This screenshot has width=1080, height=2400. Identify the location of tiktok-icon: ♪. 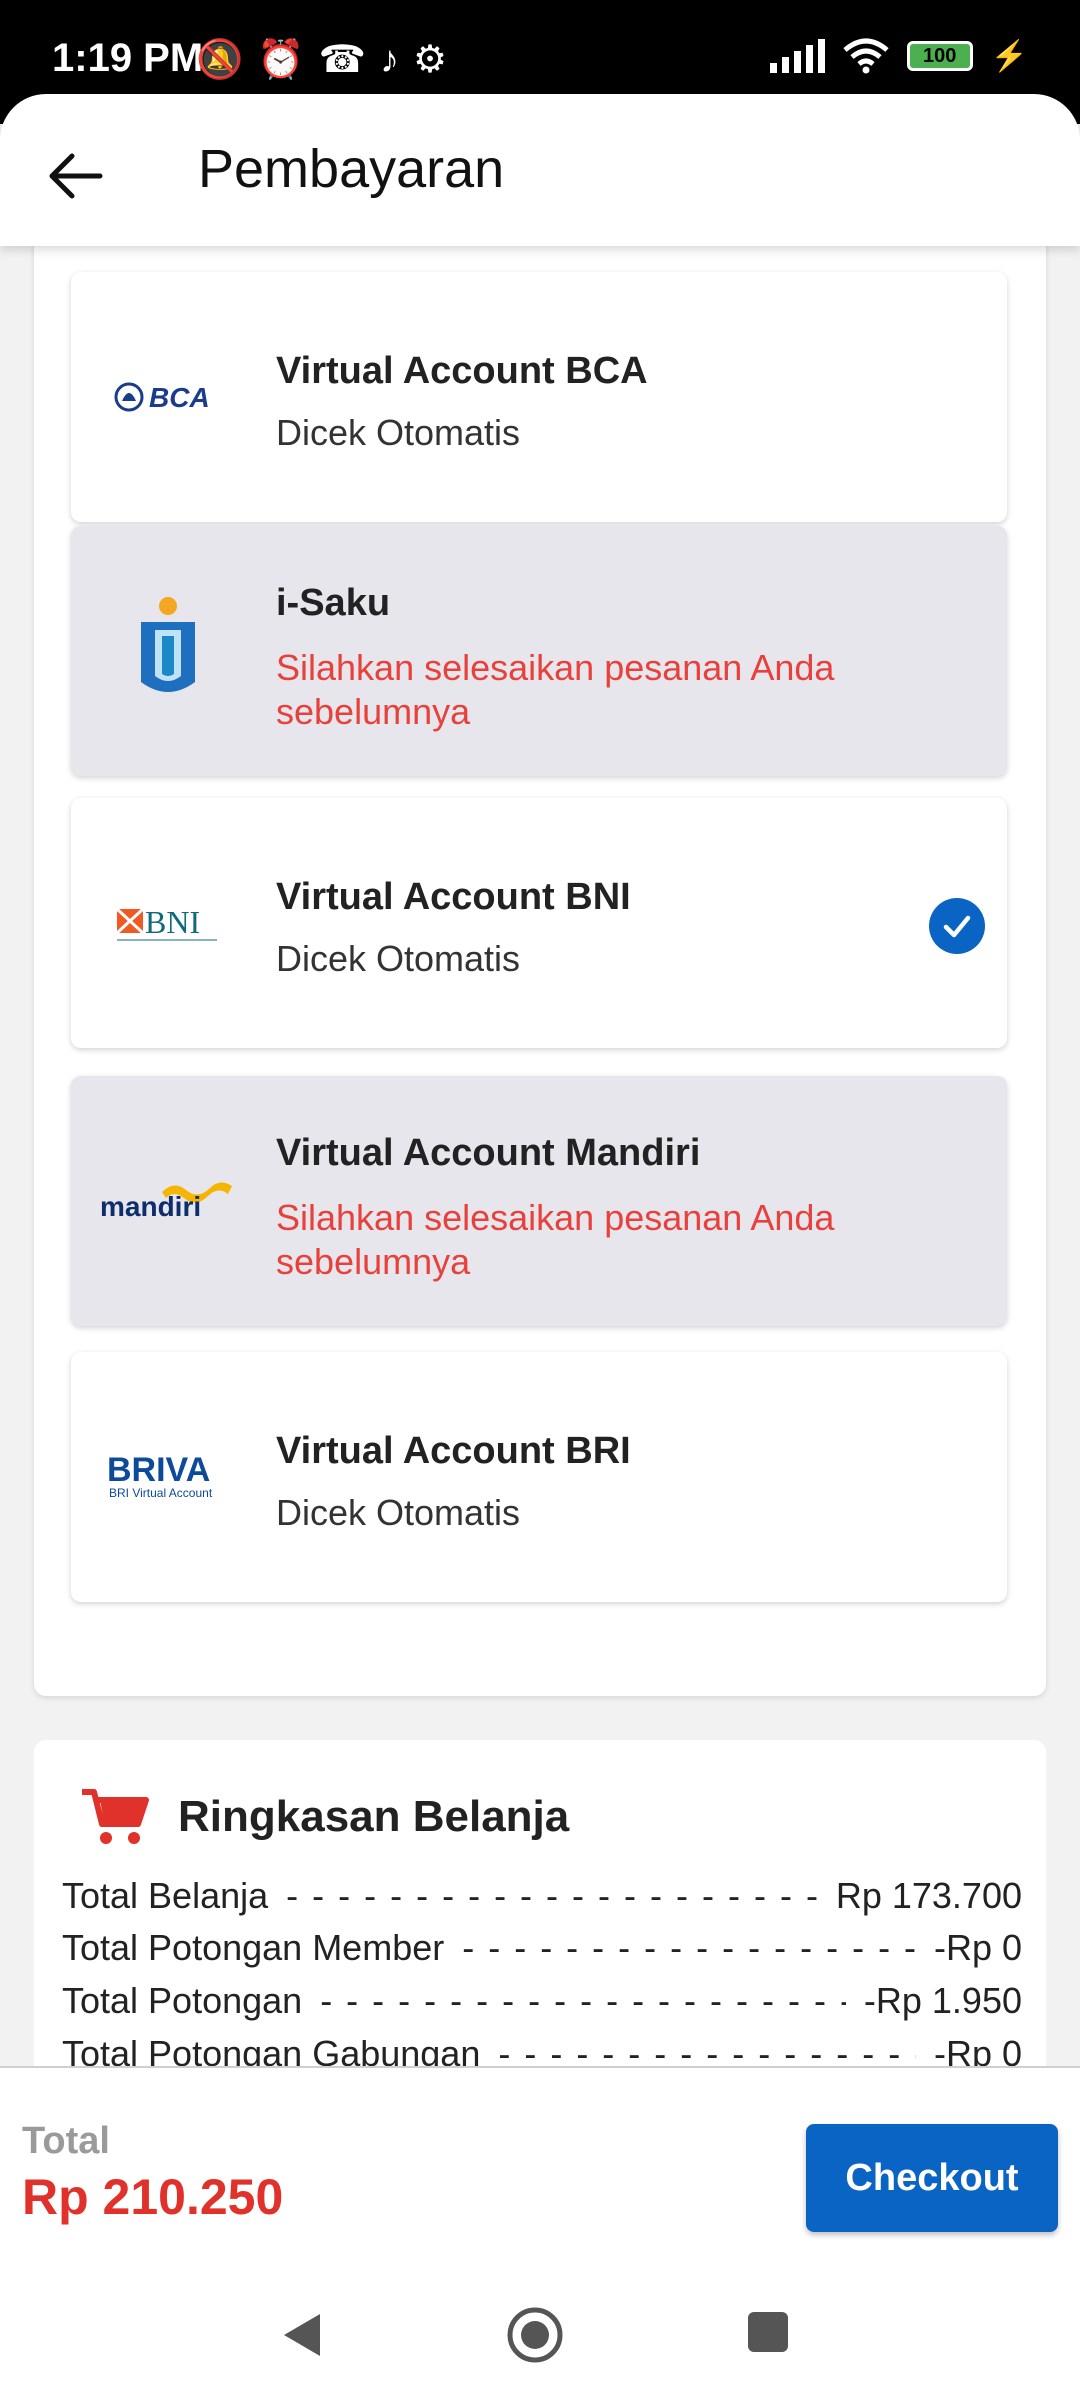
(389, 60).